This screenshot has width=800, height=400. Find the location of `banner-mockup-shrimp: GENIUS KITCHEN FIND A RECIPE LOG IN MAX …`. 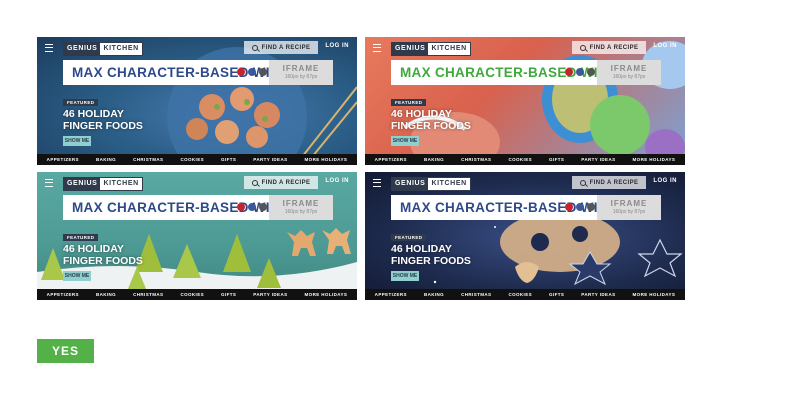

banner-mockup-shrimp: GENIUS KITCHEN FIND A RECIPE LOG IN MAX … is located at coordinates (197, 101).